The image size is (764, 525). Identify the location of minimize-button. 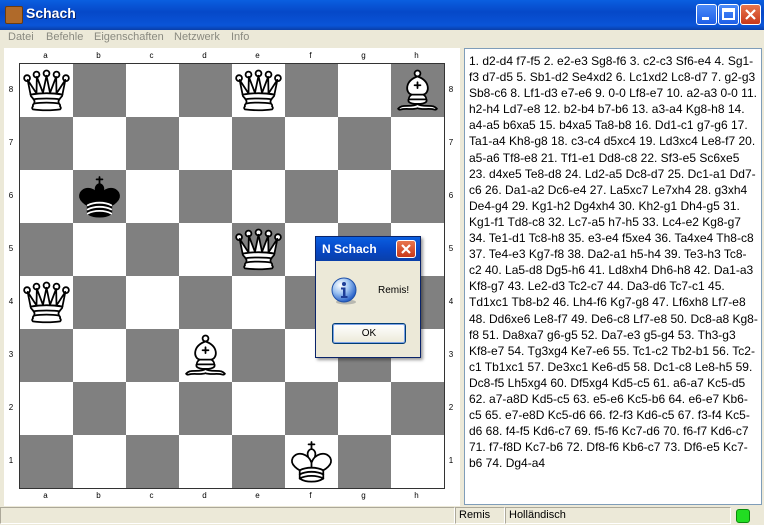
(706, 14).